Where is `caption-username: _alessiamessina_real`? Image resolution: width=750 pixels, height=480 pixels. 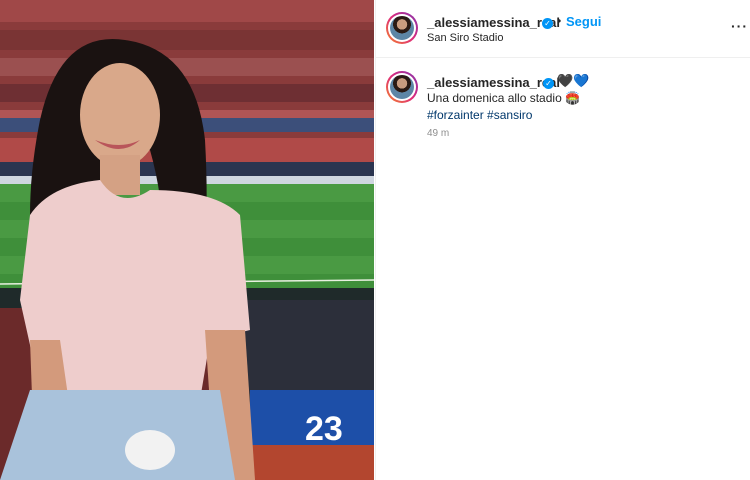
caption-username: _alessiamessina_real is located at coordinates (493, 82).